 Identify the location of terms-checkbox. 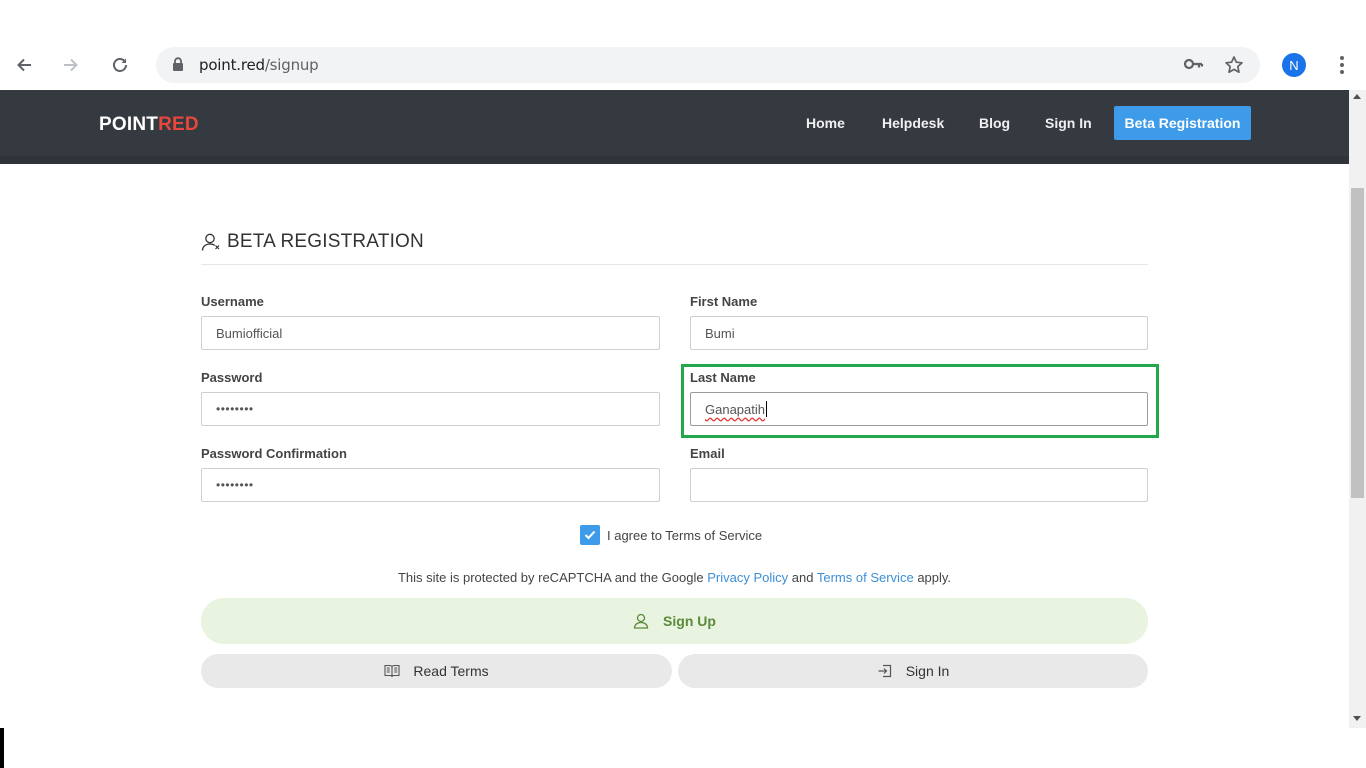
(590, 535).